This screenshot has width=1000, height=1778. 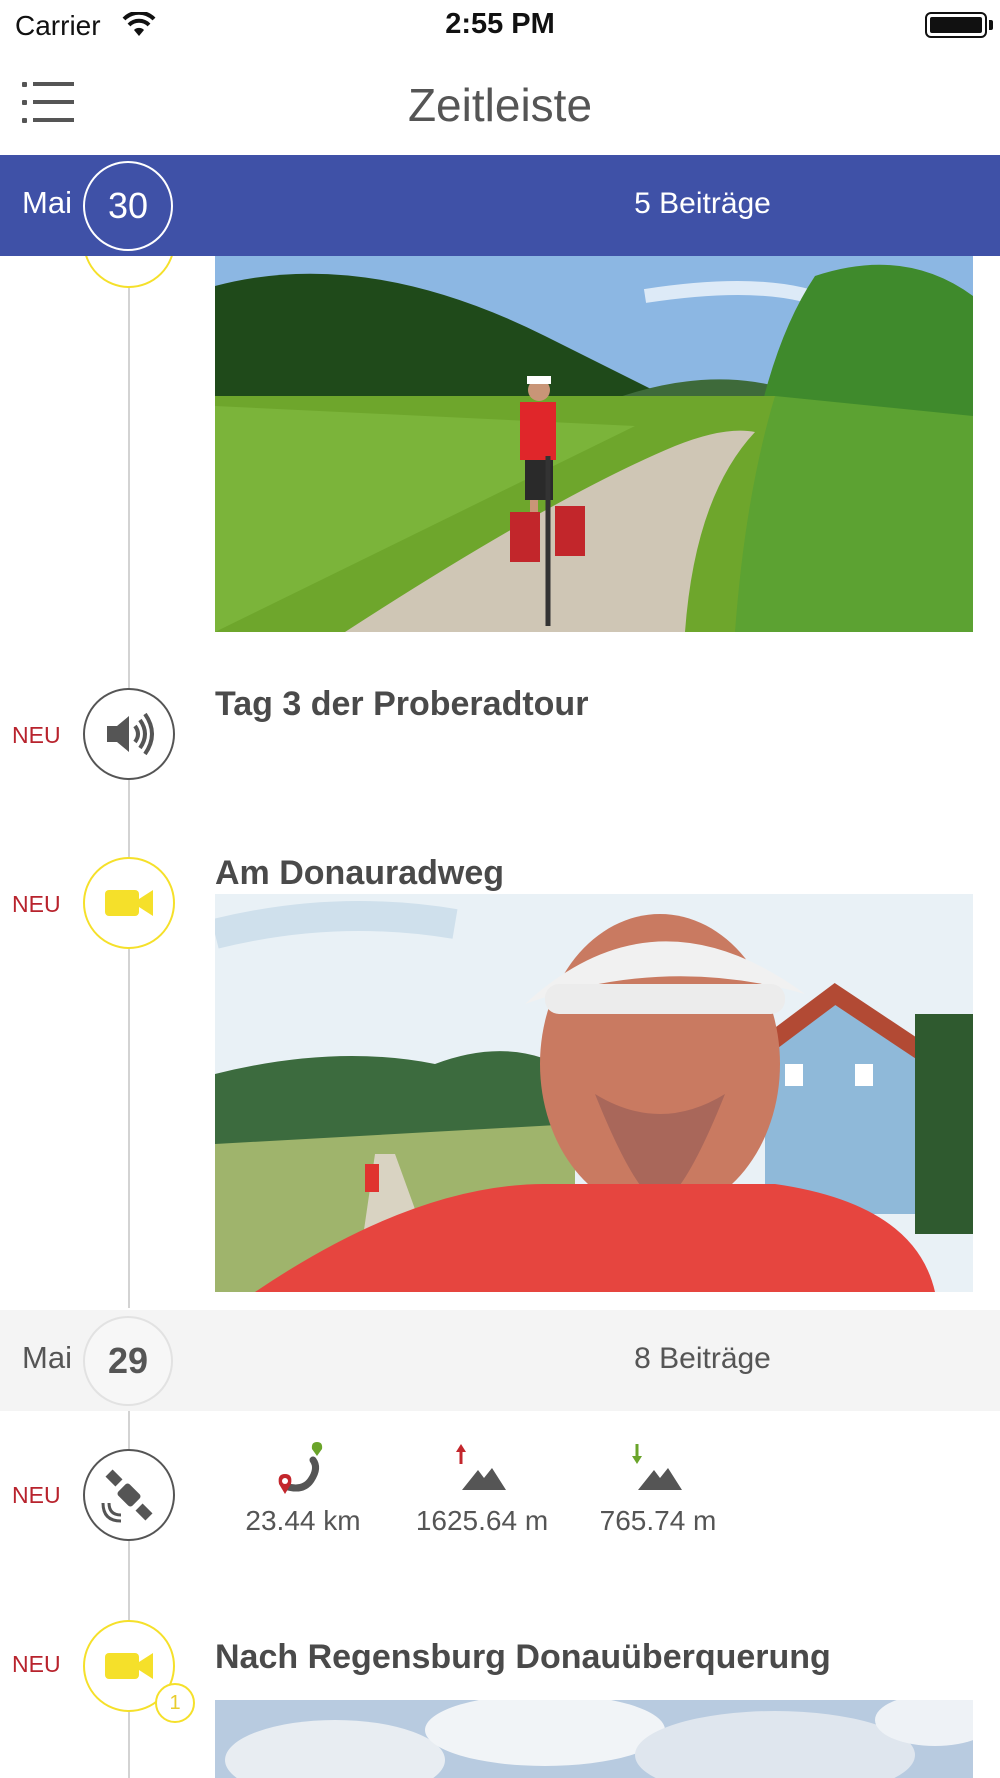 I want to click on distance-value: 23.44 km, so click(x=303, y=1520).